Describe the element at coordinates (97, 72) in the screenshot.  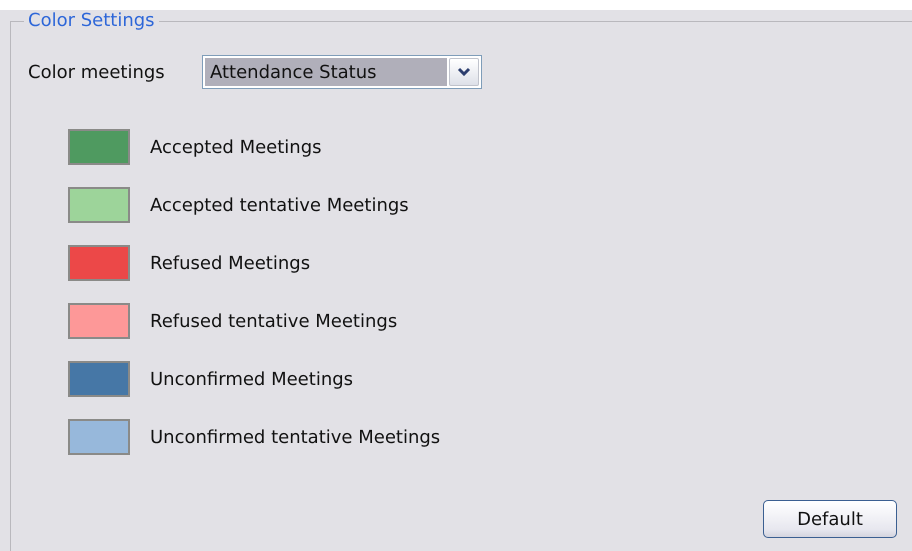
I see `field-label: Color meetings` at that location.